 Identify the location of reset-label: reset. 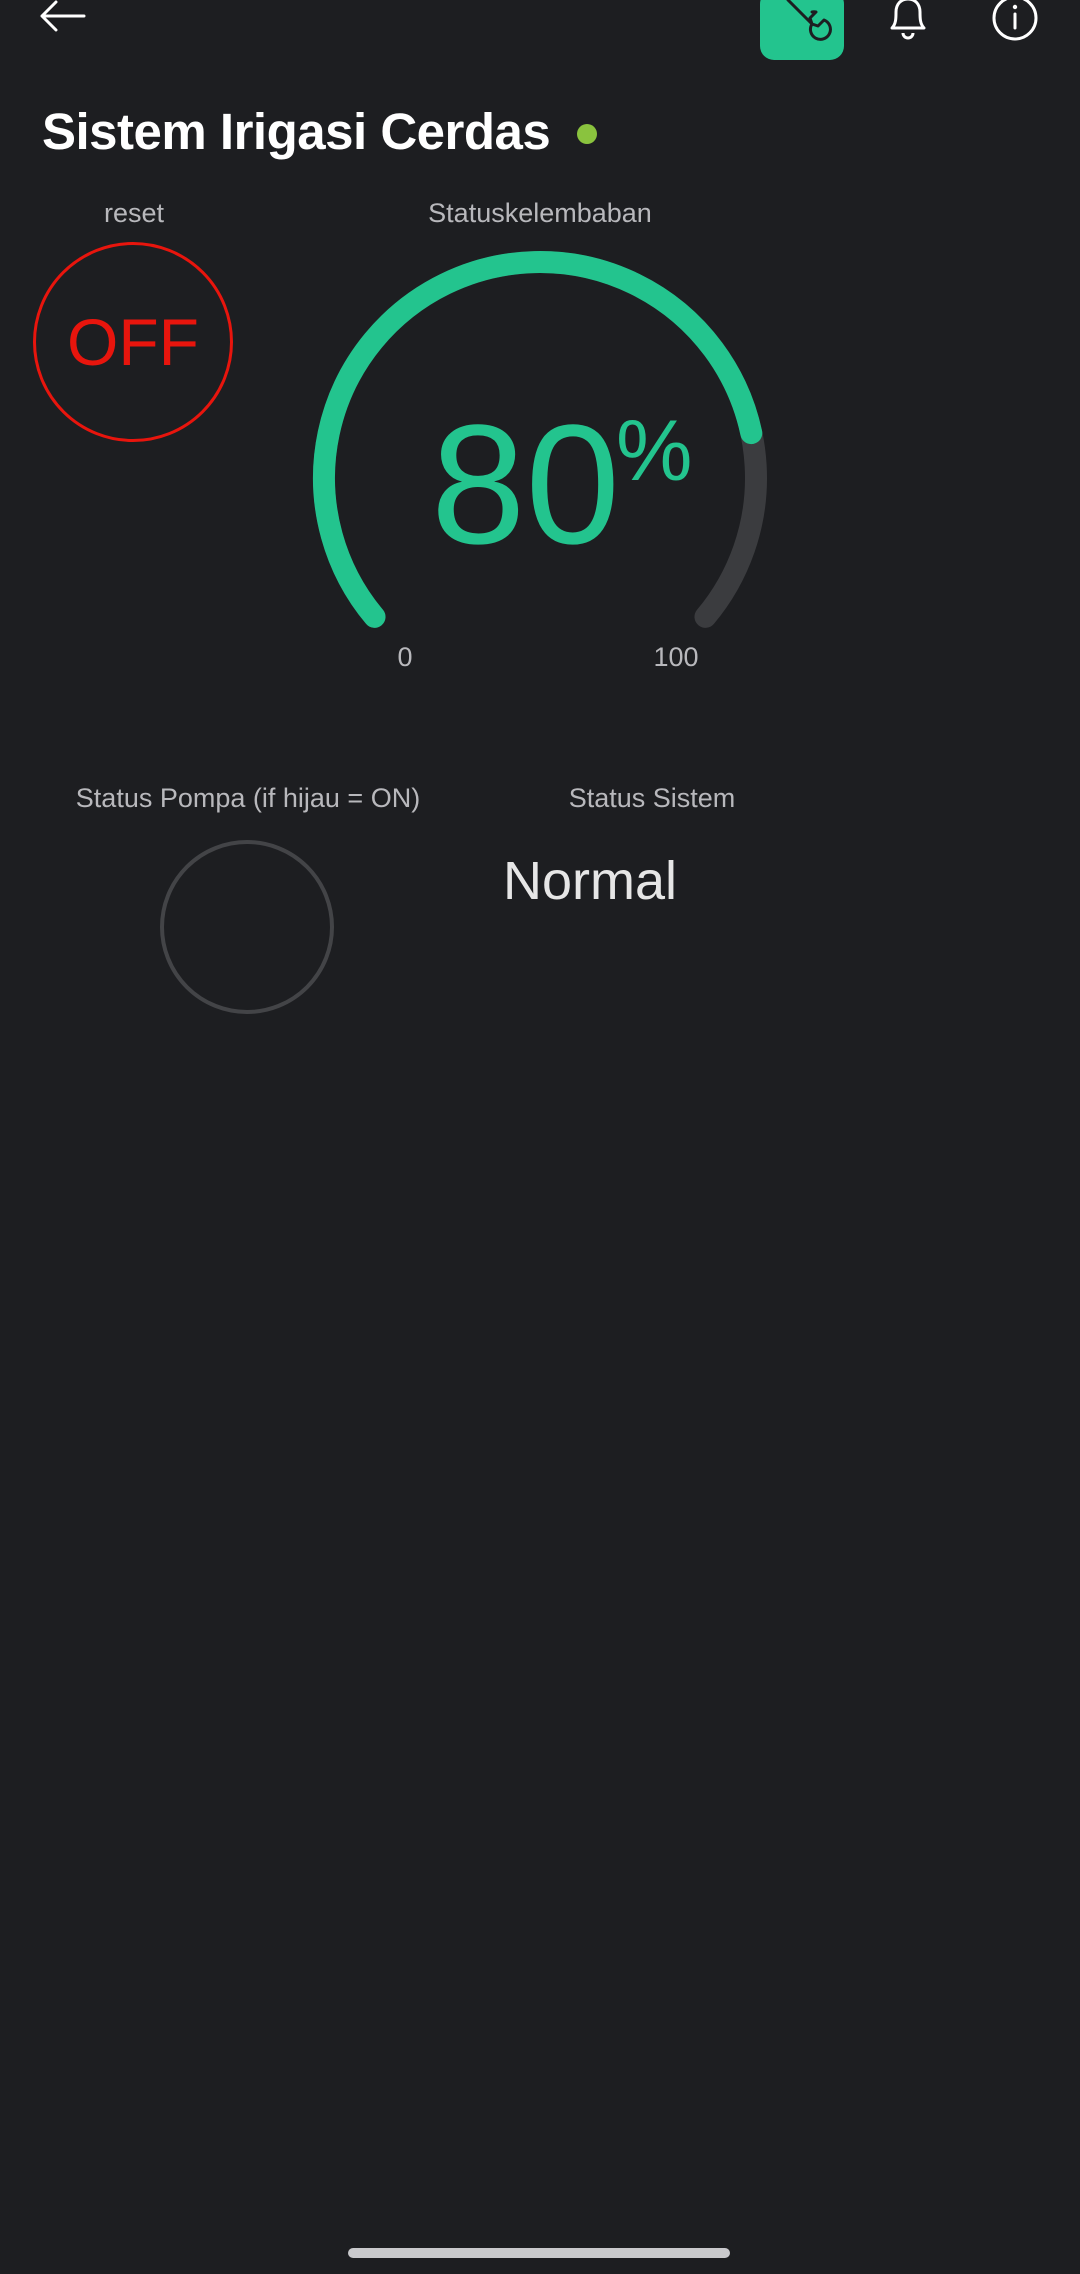
(134, 213).